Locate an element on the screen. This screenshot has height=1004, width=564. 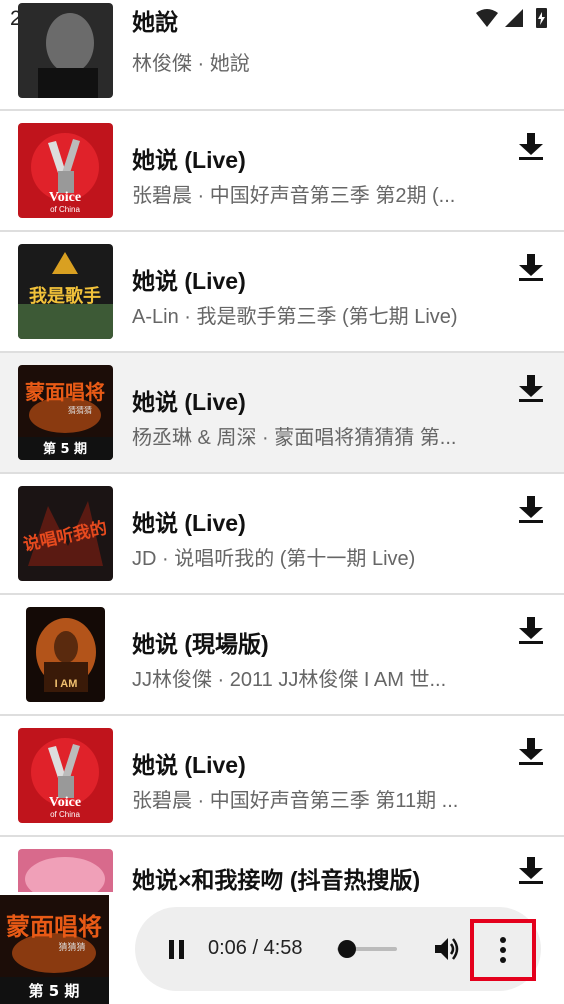
album-cover: 我是歌手 is located at coordinates (65, 291).